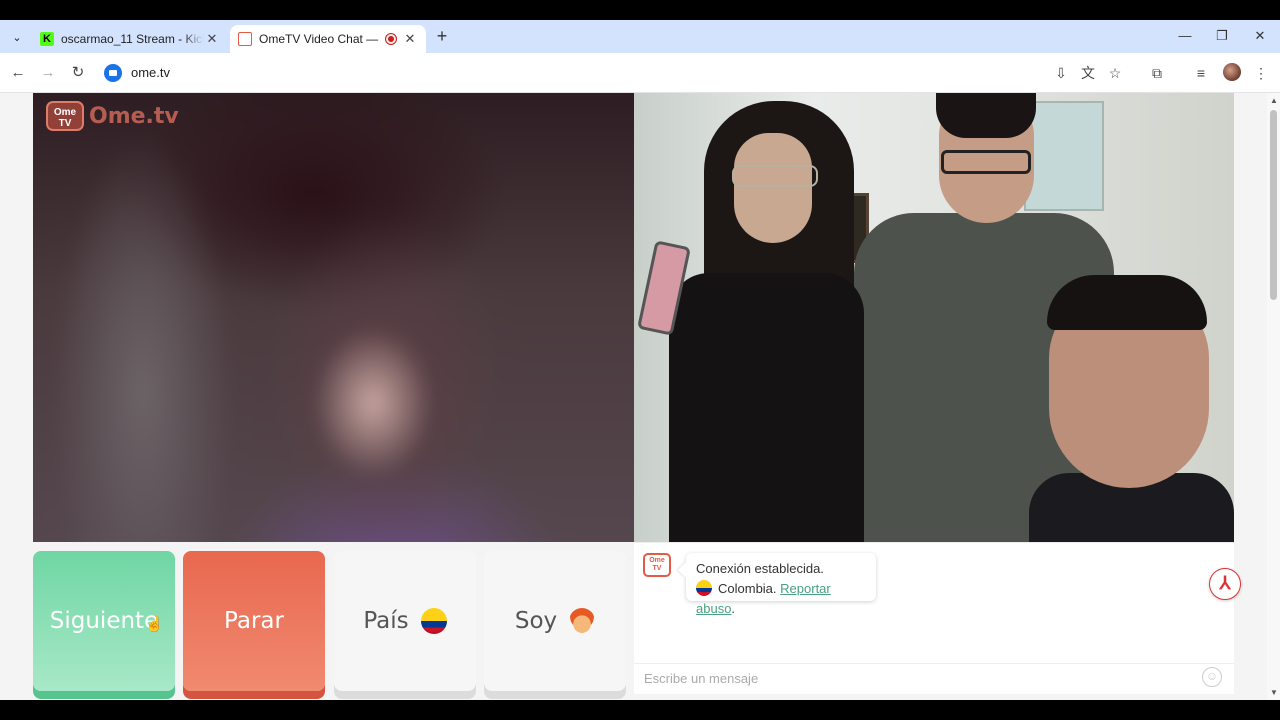  I want to click on bookmark-star-icon: ☆, so click(1115, 73).